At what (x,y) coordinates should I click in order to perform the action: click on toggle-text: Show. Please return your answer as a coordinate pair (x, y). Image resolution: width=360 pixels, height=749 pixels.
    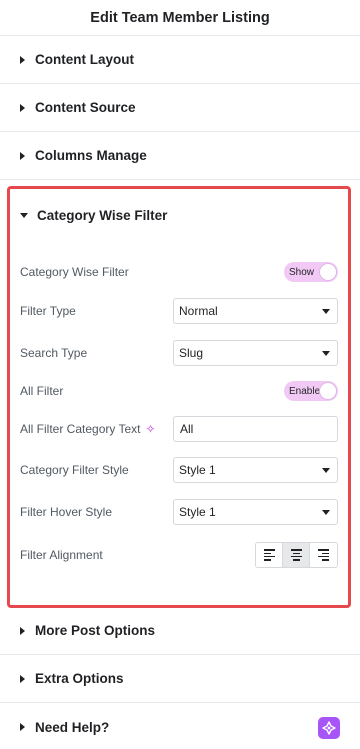
    Looking at the image, I should click on (302, 272).